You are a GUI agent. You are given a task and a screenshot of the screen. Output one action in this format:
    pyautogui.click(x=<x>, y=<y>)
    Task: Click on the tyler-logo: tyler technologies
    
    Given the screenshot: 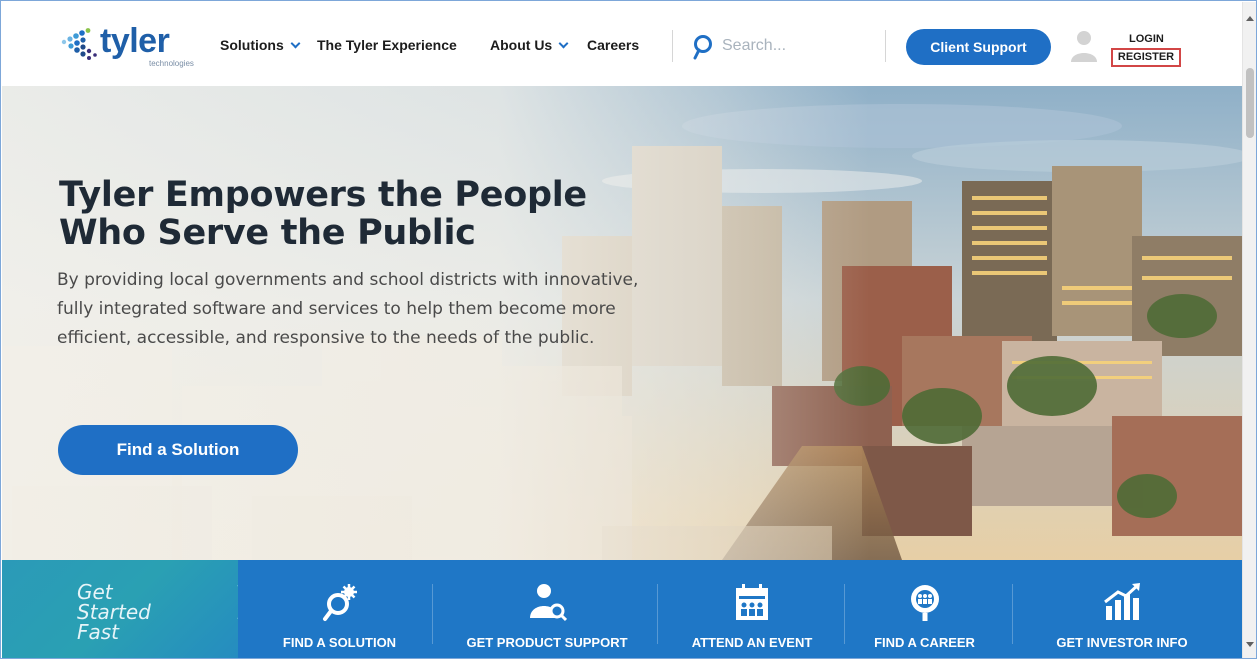 What is the action you would take?
    pyautogui.click(x=127, y=46)
    